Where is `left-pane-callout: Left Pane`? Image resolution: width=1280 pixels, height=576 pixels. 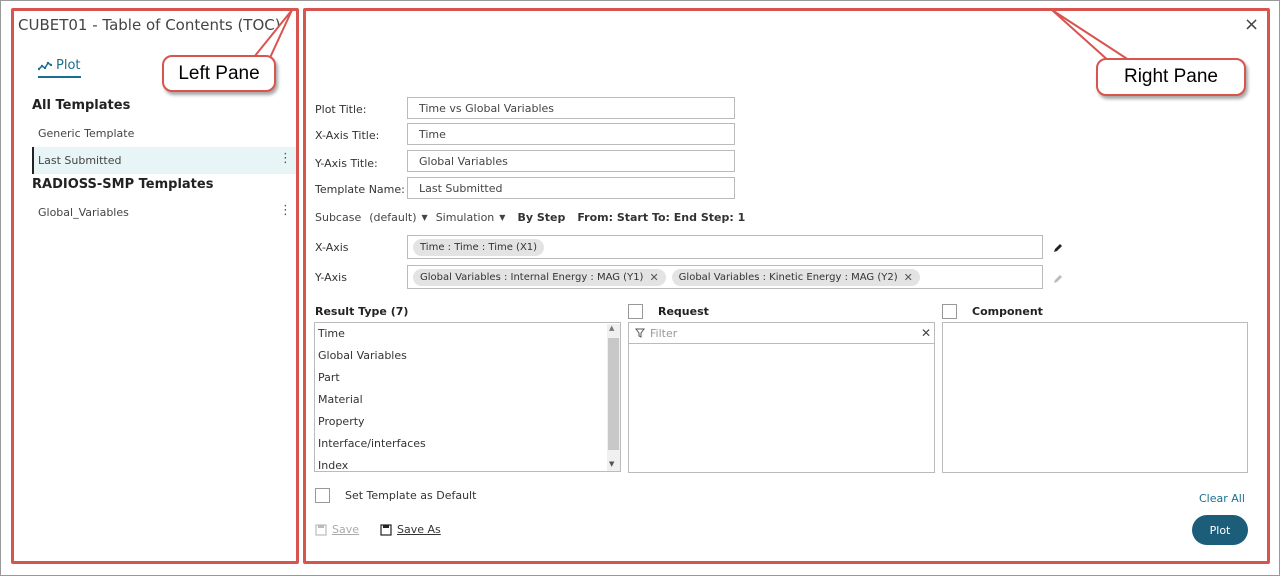
left-pane-callout: Left Pane is located at coordinates (219, 73).